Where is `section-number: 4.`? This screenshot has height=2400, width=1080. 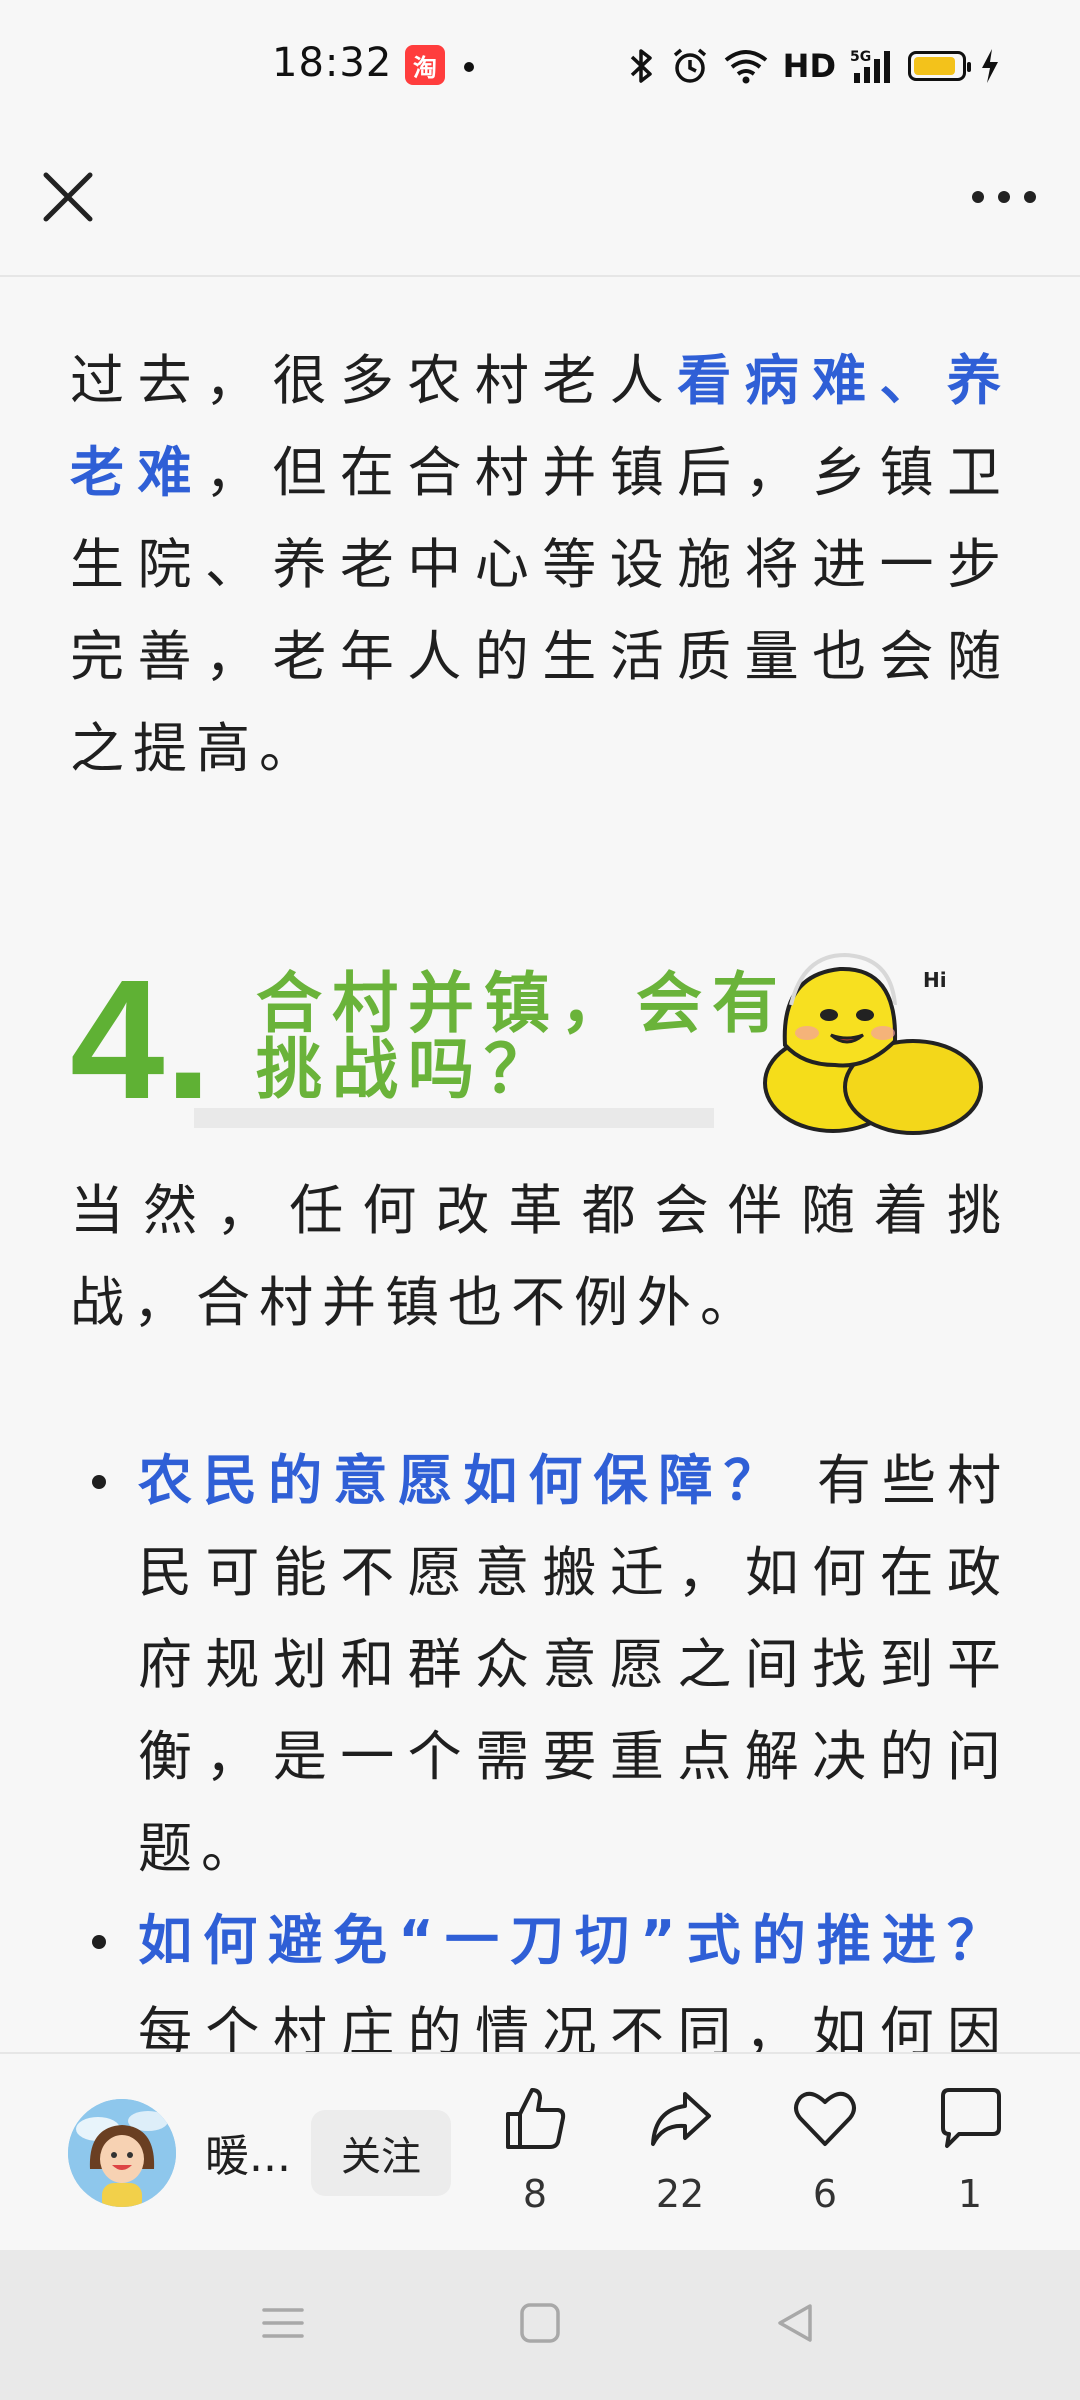
section-number: 4. is located at coordinates (141, 1040).